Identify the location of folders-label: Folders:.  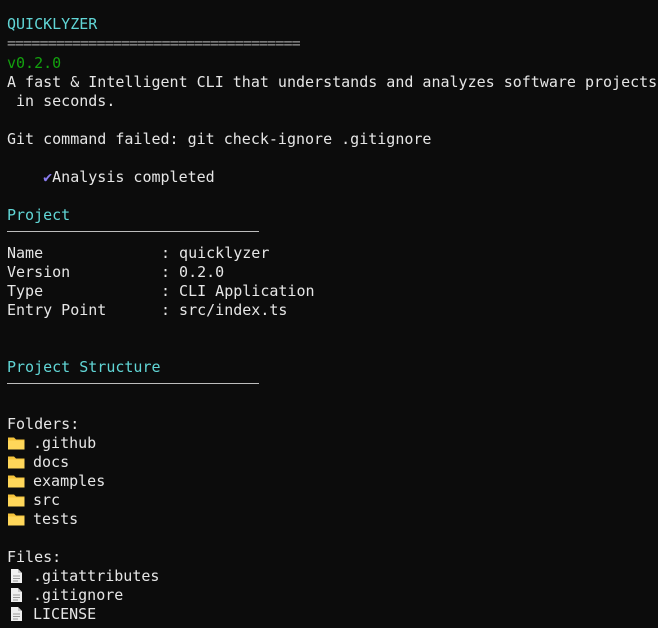
(43, 424).